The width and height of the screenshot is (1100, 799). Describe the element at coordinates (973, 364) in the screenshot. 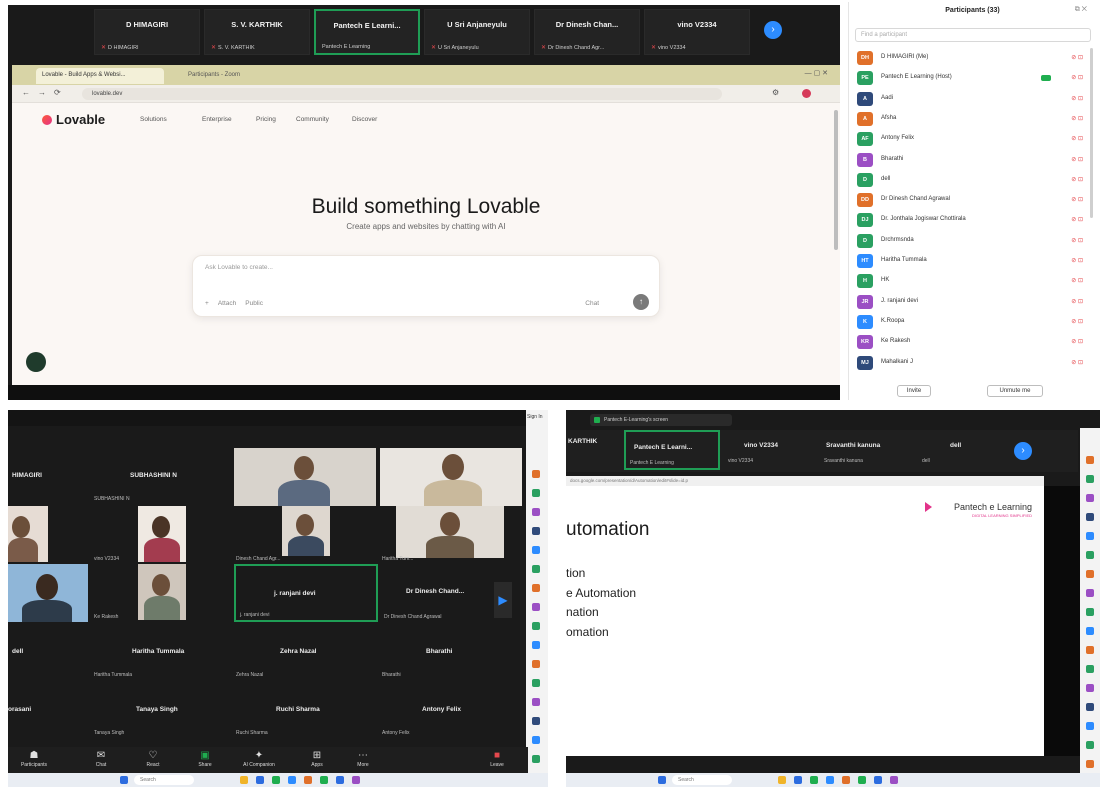

I see `participant-row: MJ Mahalkani J ⊘ ⊡` at that location.